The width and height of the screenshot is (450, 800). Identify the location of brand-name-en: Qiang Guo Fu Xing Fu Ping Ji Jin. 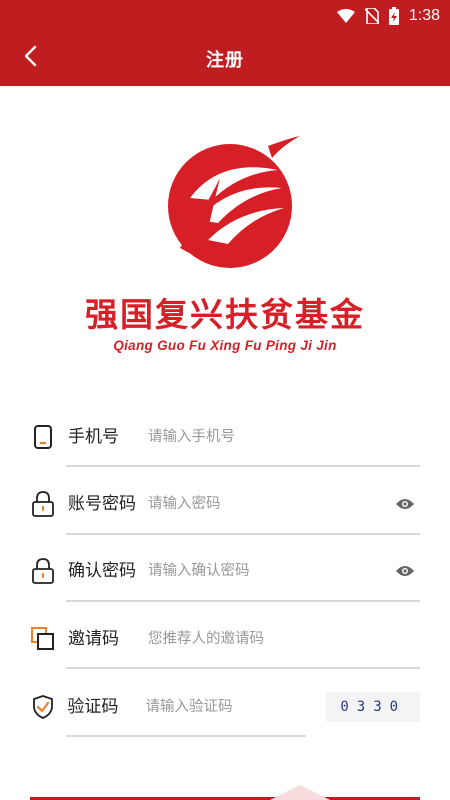
(225, 345).